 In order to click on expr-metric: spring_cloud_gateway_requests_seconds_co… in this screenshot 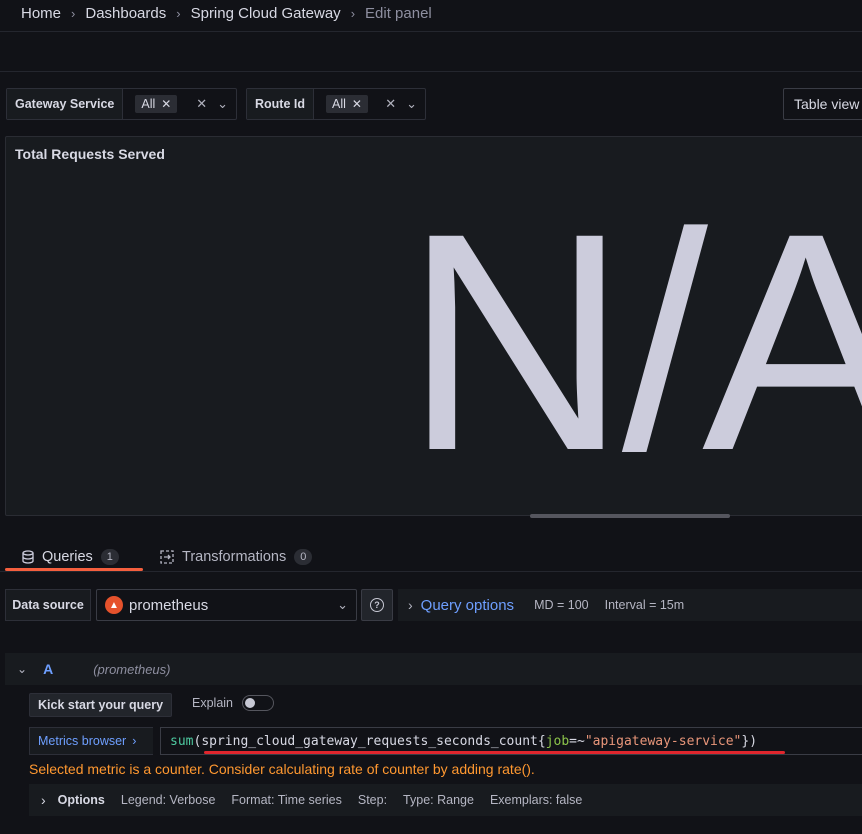, I will do `click(369, 741)`.